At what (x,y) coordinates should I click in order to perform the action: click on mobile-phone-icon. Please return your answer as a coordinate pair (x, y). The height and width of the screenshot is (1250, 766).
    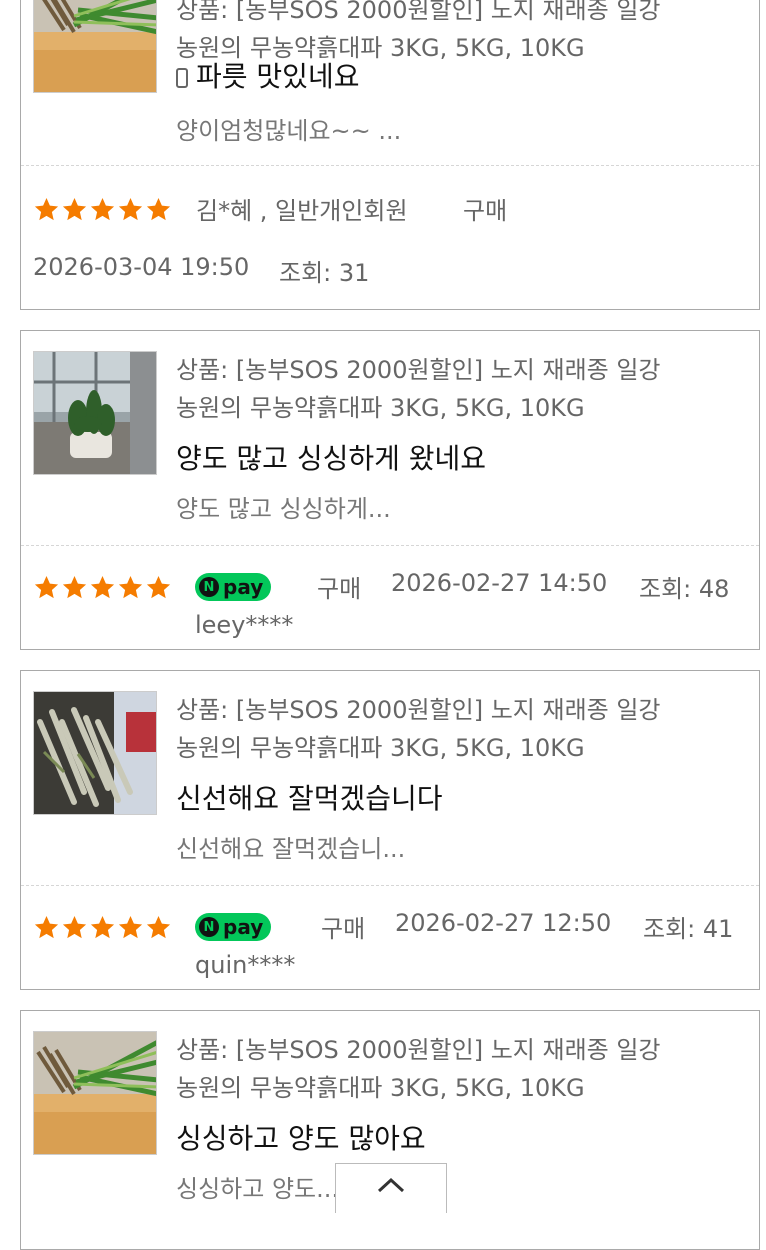
    Looking at the image, I should click on (182, 78).